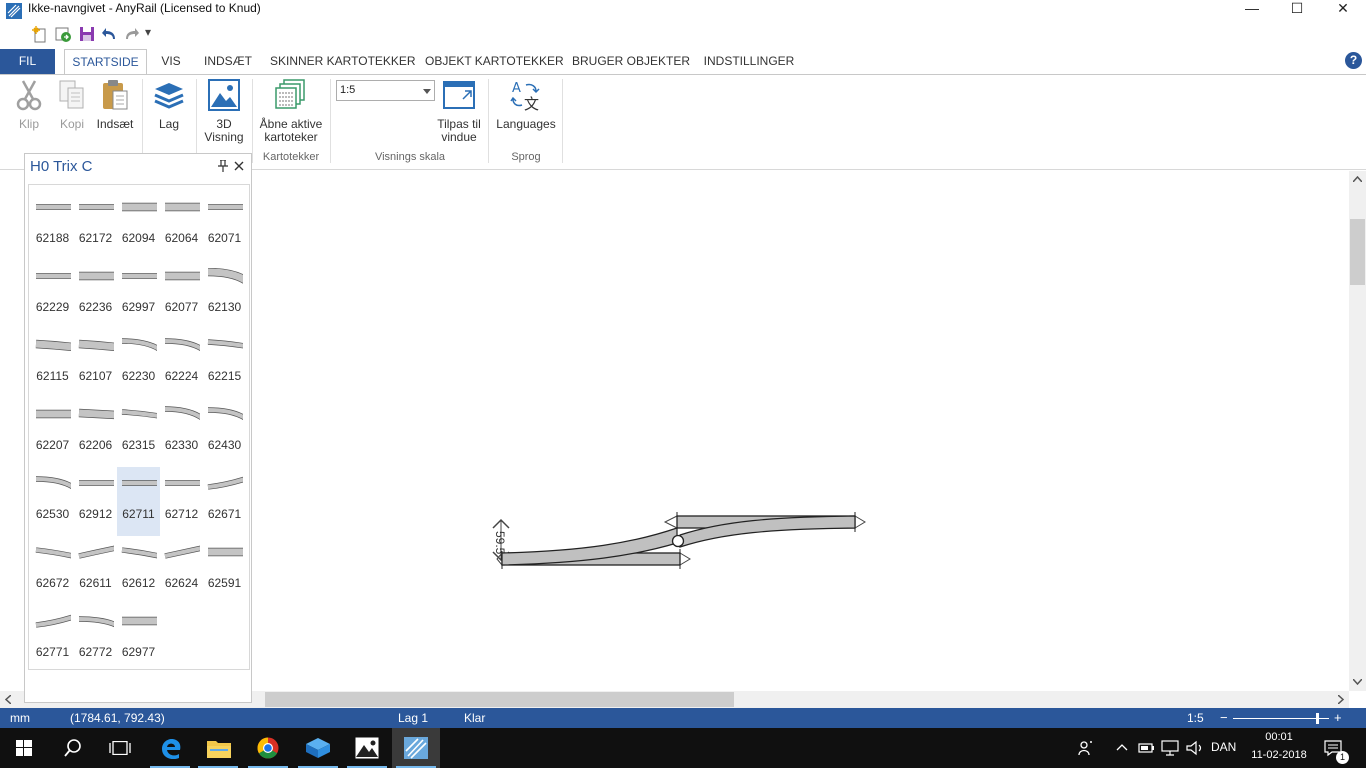 This screenshot has height=768, width=1366. I want to click on tab-bruger-objekter: BRUGER OBJEKTER, so click(631, 61).